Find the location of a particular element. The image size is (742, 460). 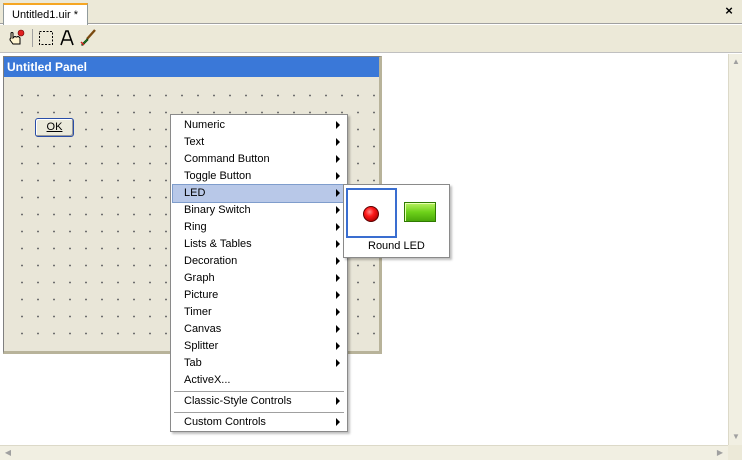

document-tab: Untitled1.uir * is located at coordinates (45, 14).